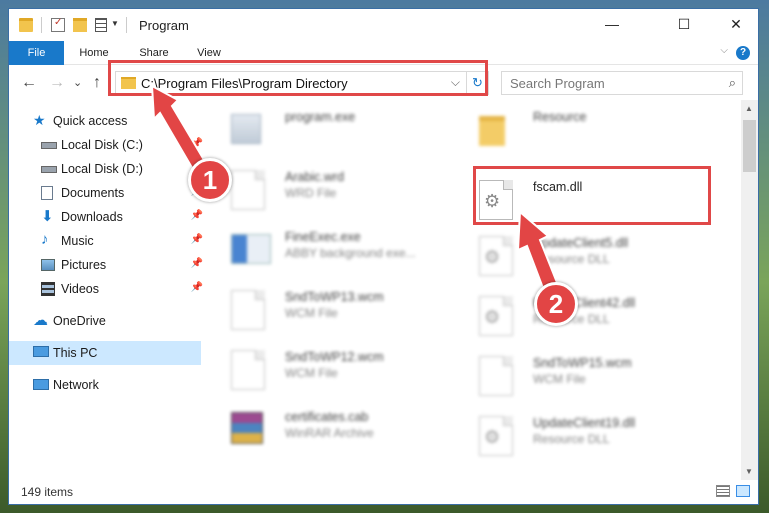 The height and width of the screenshot is (513, 769). What do you see at coordinates (749, 108) in the screenshot?
I see `scroll-up-icon: ▲` at bounding box center [749, 108].